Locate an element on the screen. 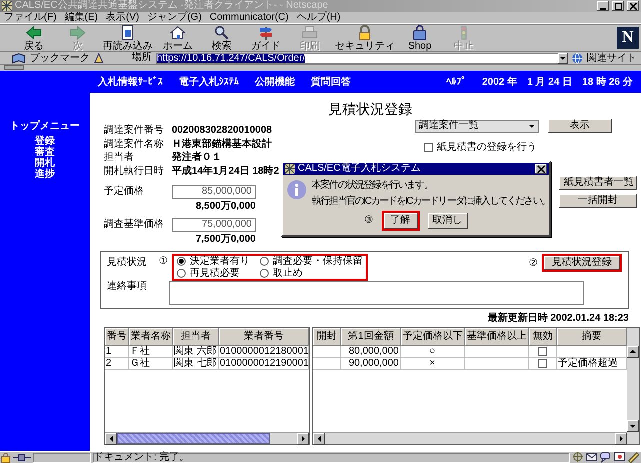  action-button: 紙見積書者一覧 is located at coordinates (598, 183).